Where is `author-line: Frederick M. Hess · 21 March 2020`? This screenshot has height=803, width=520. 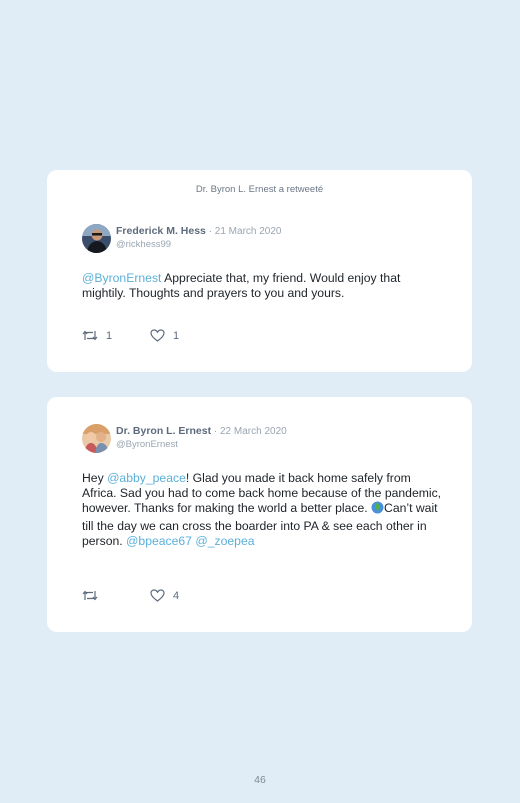 author-line: Frederick M. Hess · 21 March 2020 is located at coordinates (199, 231).